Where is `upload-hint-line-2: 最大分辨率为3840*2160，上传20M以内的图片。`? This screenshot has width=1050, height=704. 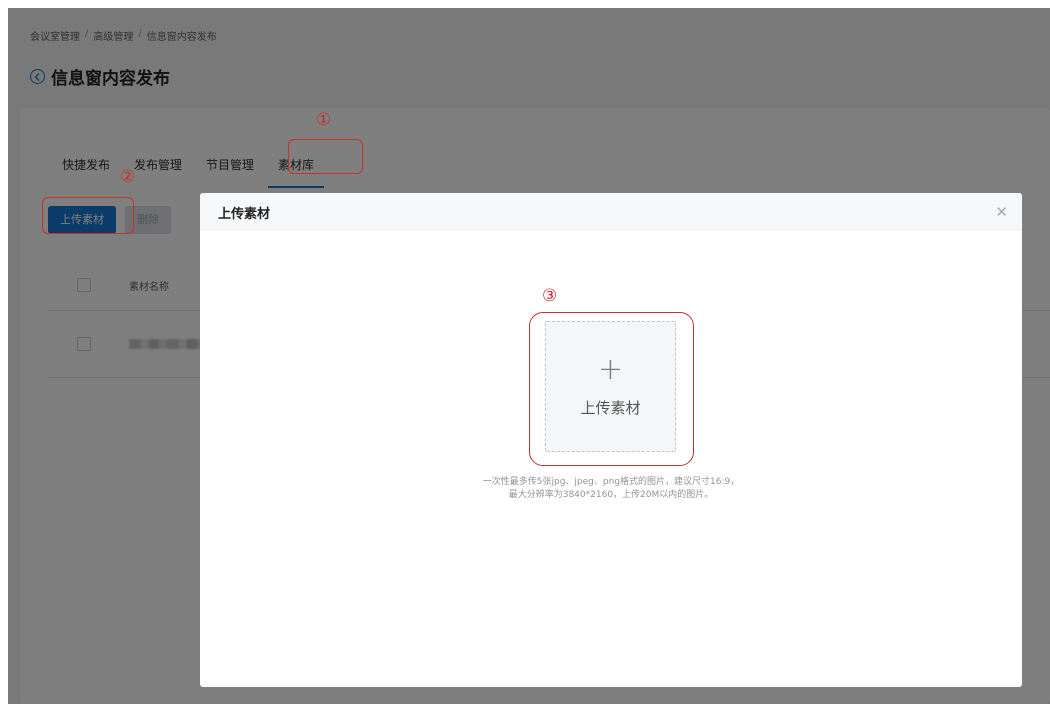 upload-hint-line-2: 最大分辨率为3840*2160，上传20M以内的图片。 is located at coordinates (611, 495).